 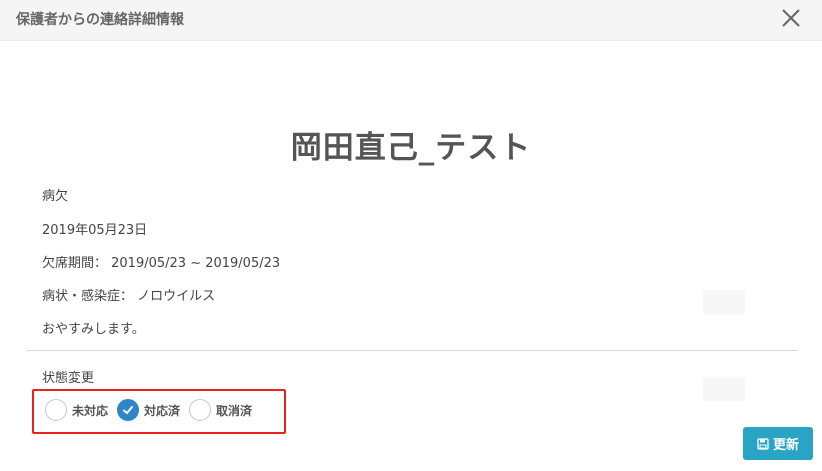 I want to click on contact-message: おやすみします。, so click(x=93, y=329).